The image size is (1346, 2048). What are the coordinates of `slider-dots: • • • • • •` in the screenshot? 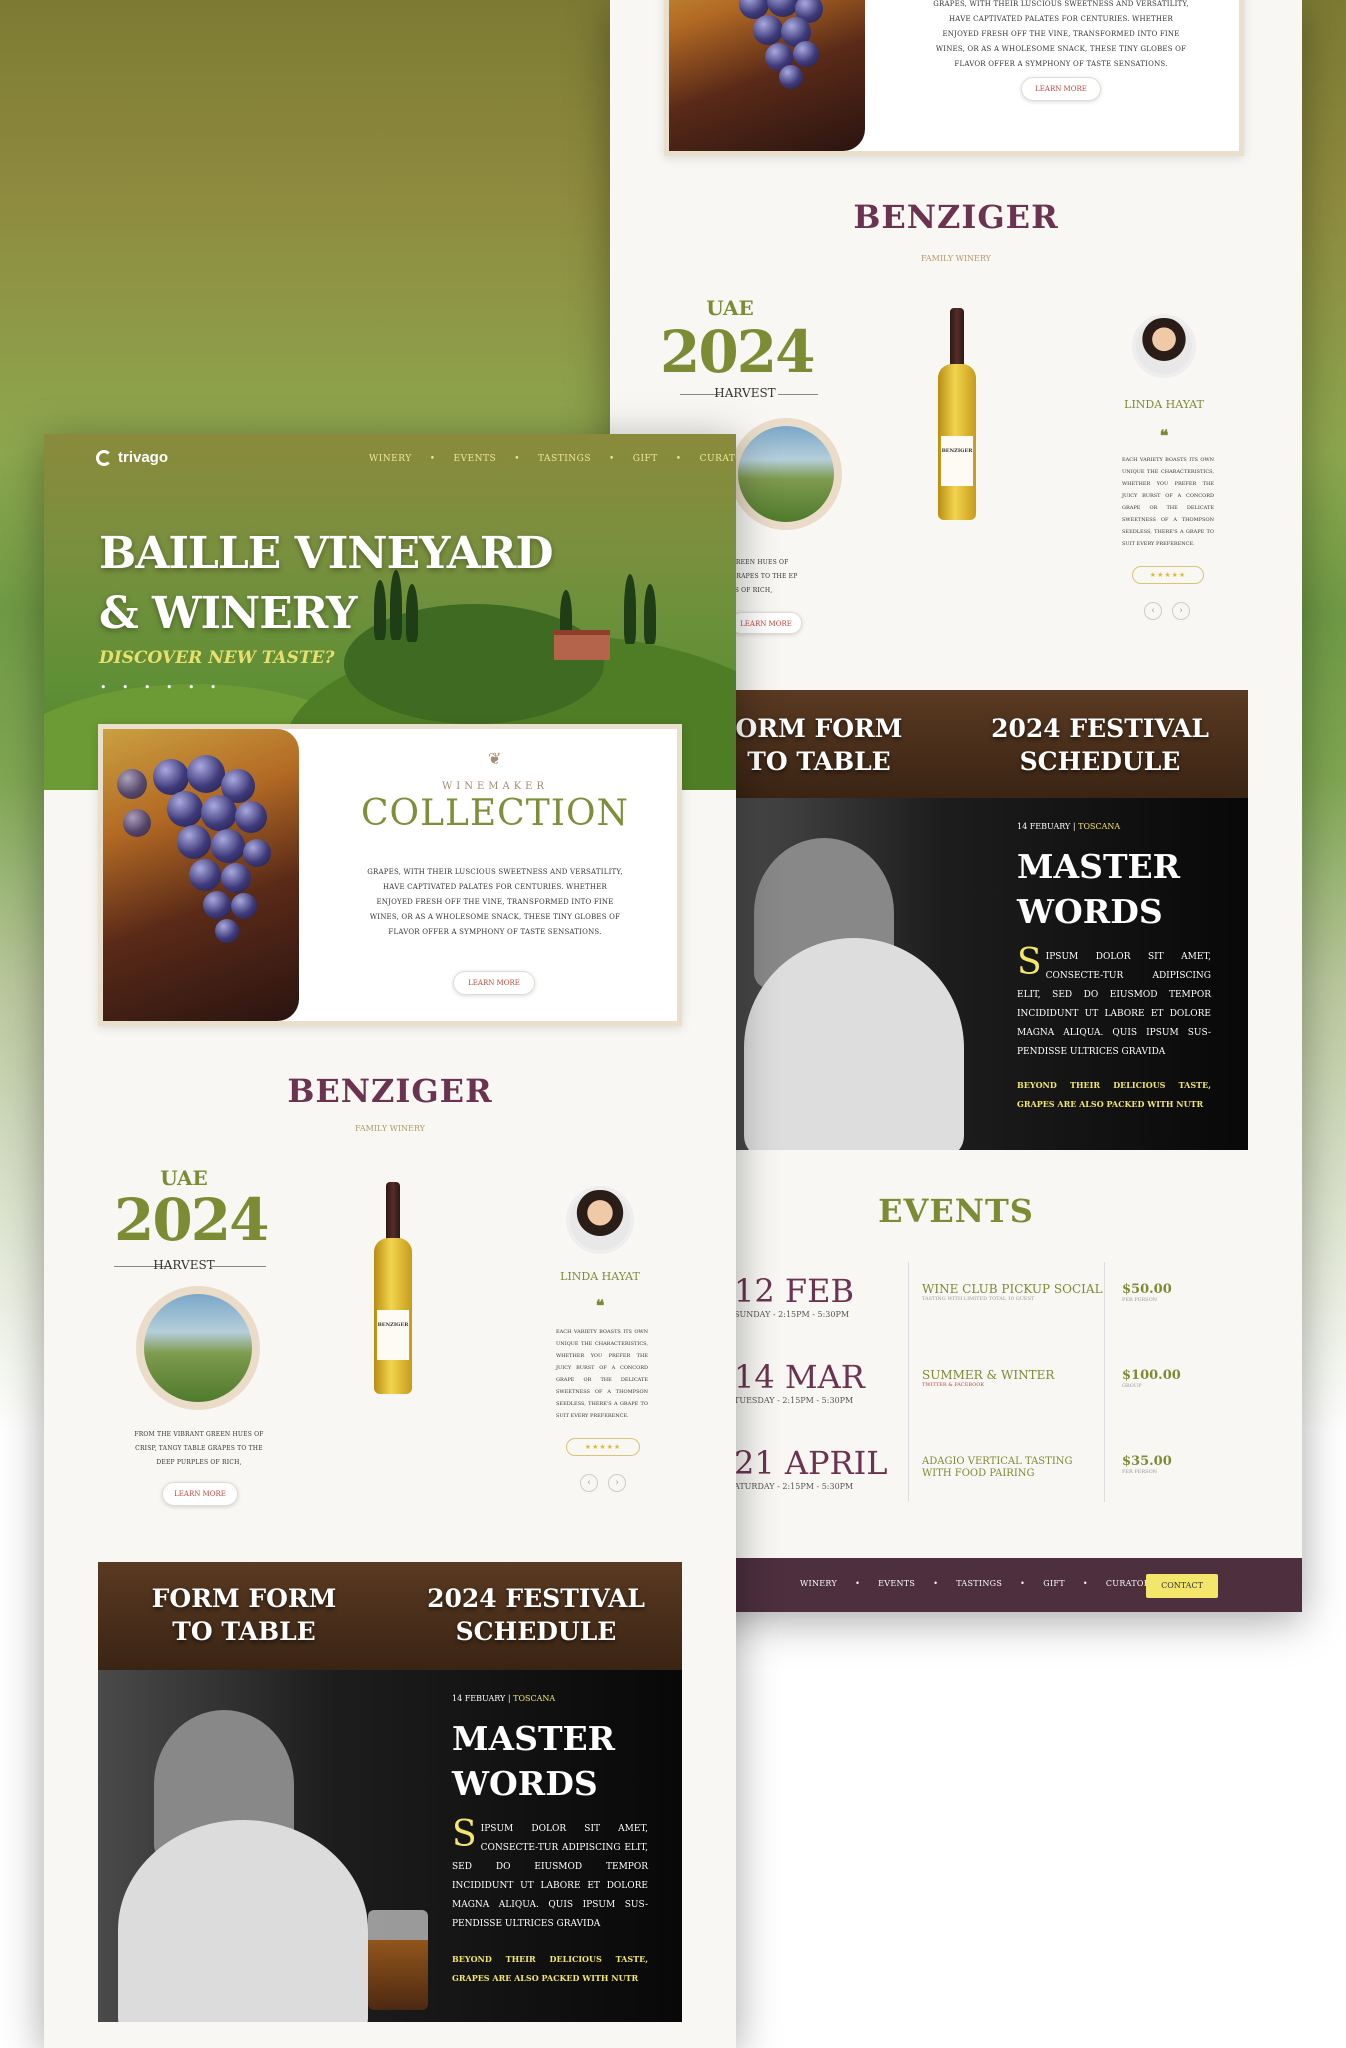 It's located at (161, 687).